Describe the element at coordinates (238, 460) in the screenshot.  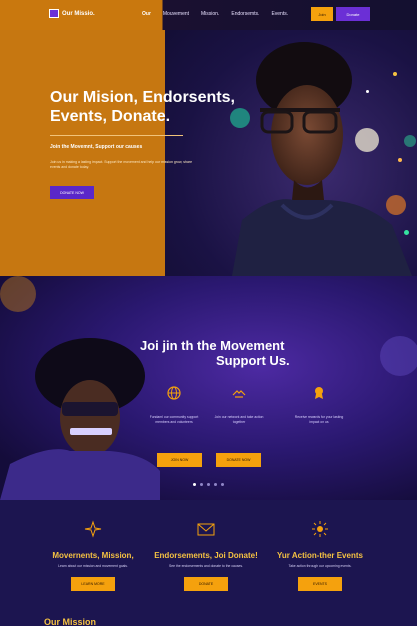
I see `donate-now-button: DONATE NOW` at that location.